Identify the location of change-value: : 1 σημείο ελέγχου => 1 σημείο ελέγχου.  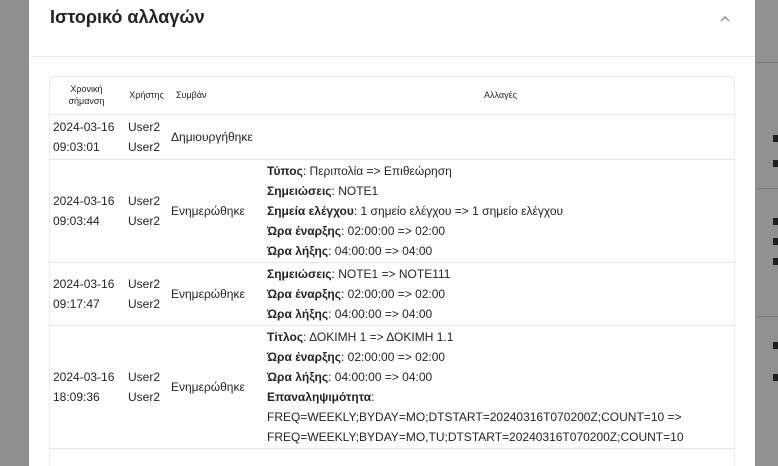
(458, 211).